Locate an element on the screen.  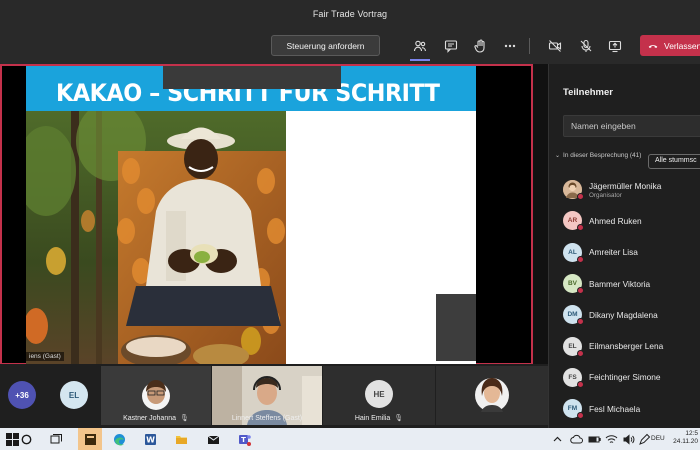
leave-button: Verlassen is located at coordinates (670, 45).